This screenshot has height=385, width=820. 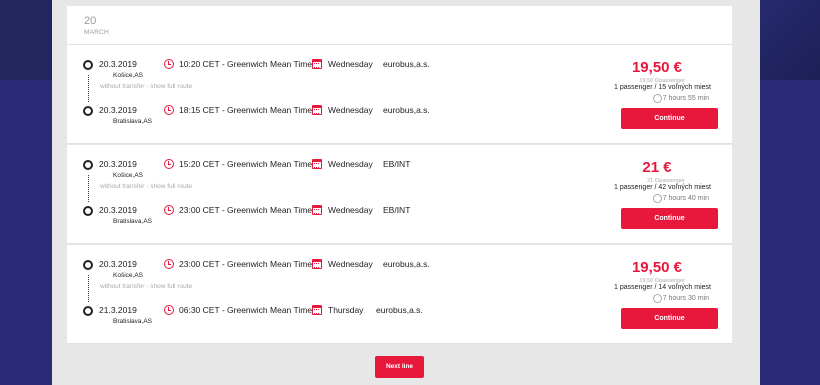 I want to click on date-day: 20, so click(x=90, y=21).